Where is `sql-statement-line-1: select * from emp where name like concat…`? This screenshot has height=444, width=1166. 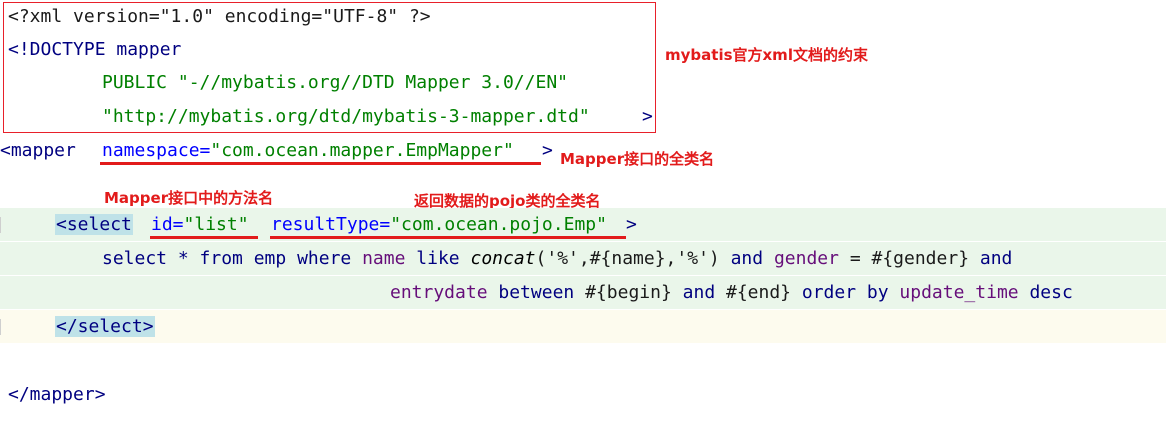 sql-statement-line-1: select * from emp where name like concat… is located at coordinates (557, 258).